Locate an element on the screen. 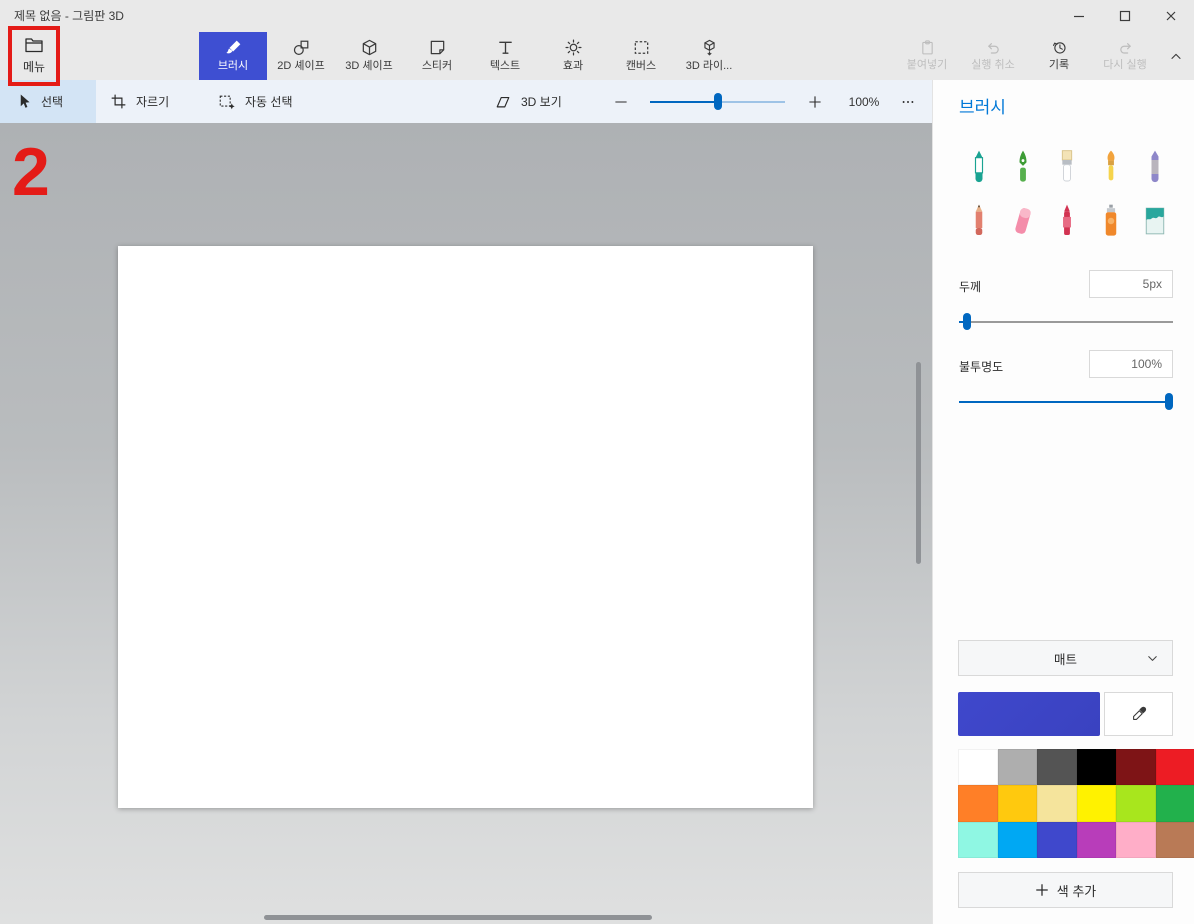 This screenshot has width=1194, height=924. pencil-icon is located at coordinates (979, 221).